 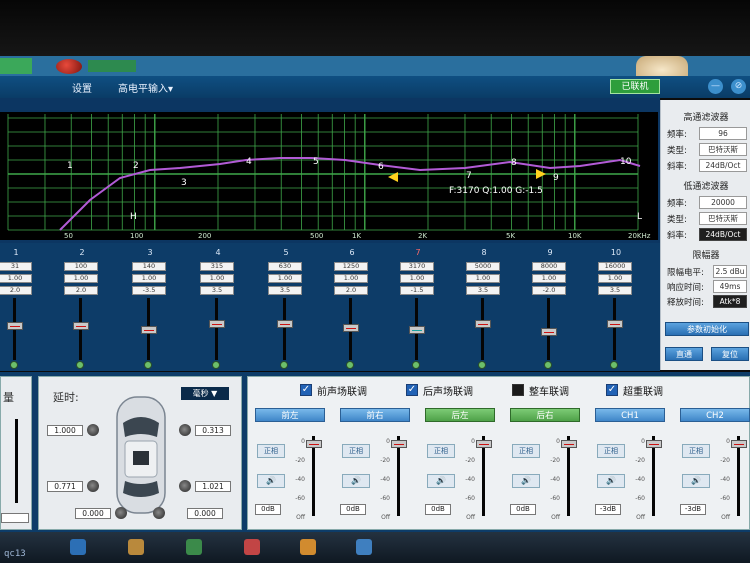 I want to click on channel-name-button: 前右, so click(x=375, y=415).